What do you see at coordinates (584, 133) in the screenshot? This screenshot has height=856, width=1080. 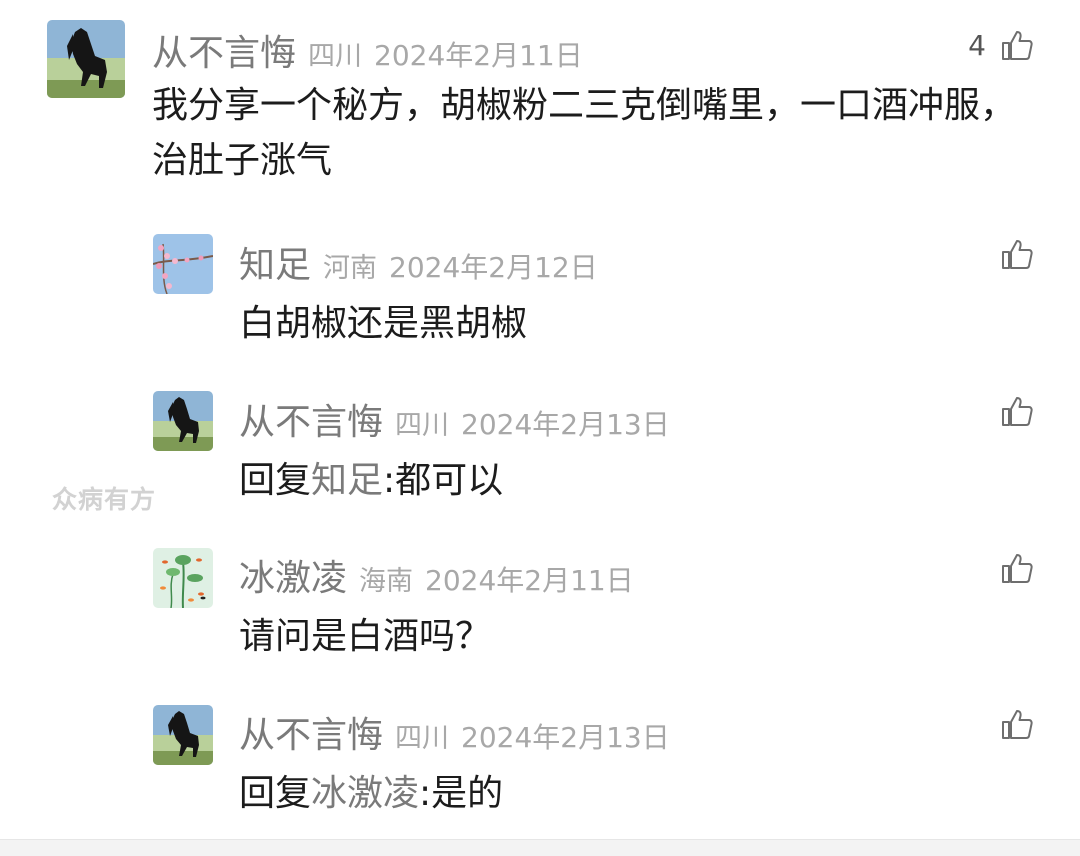 I see `comment-text: 我分享一个秘方，胡椒粉二三克倒嘴里，一口酒冲服，治肚子涨气` at bounding box center [584, 133].